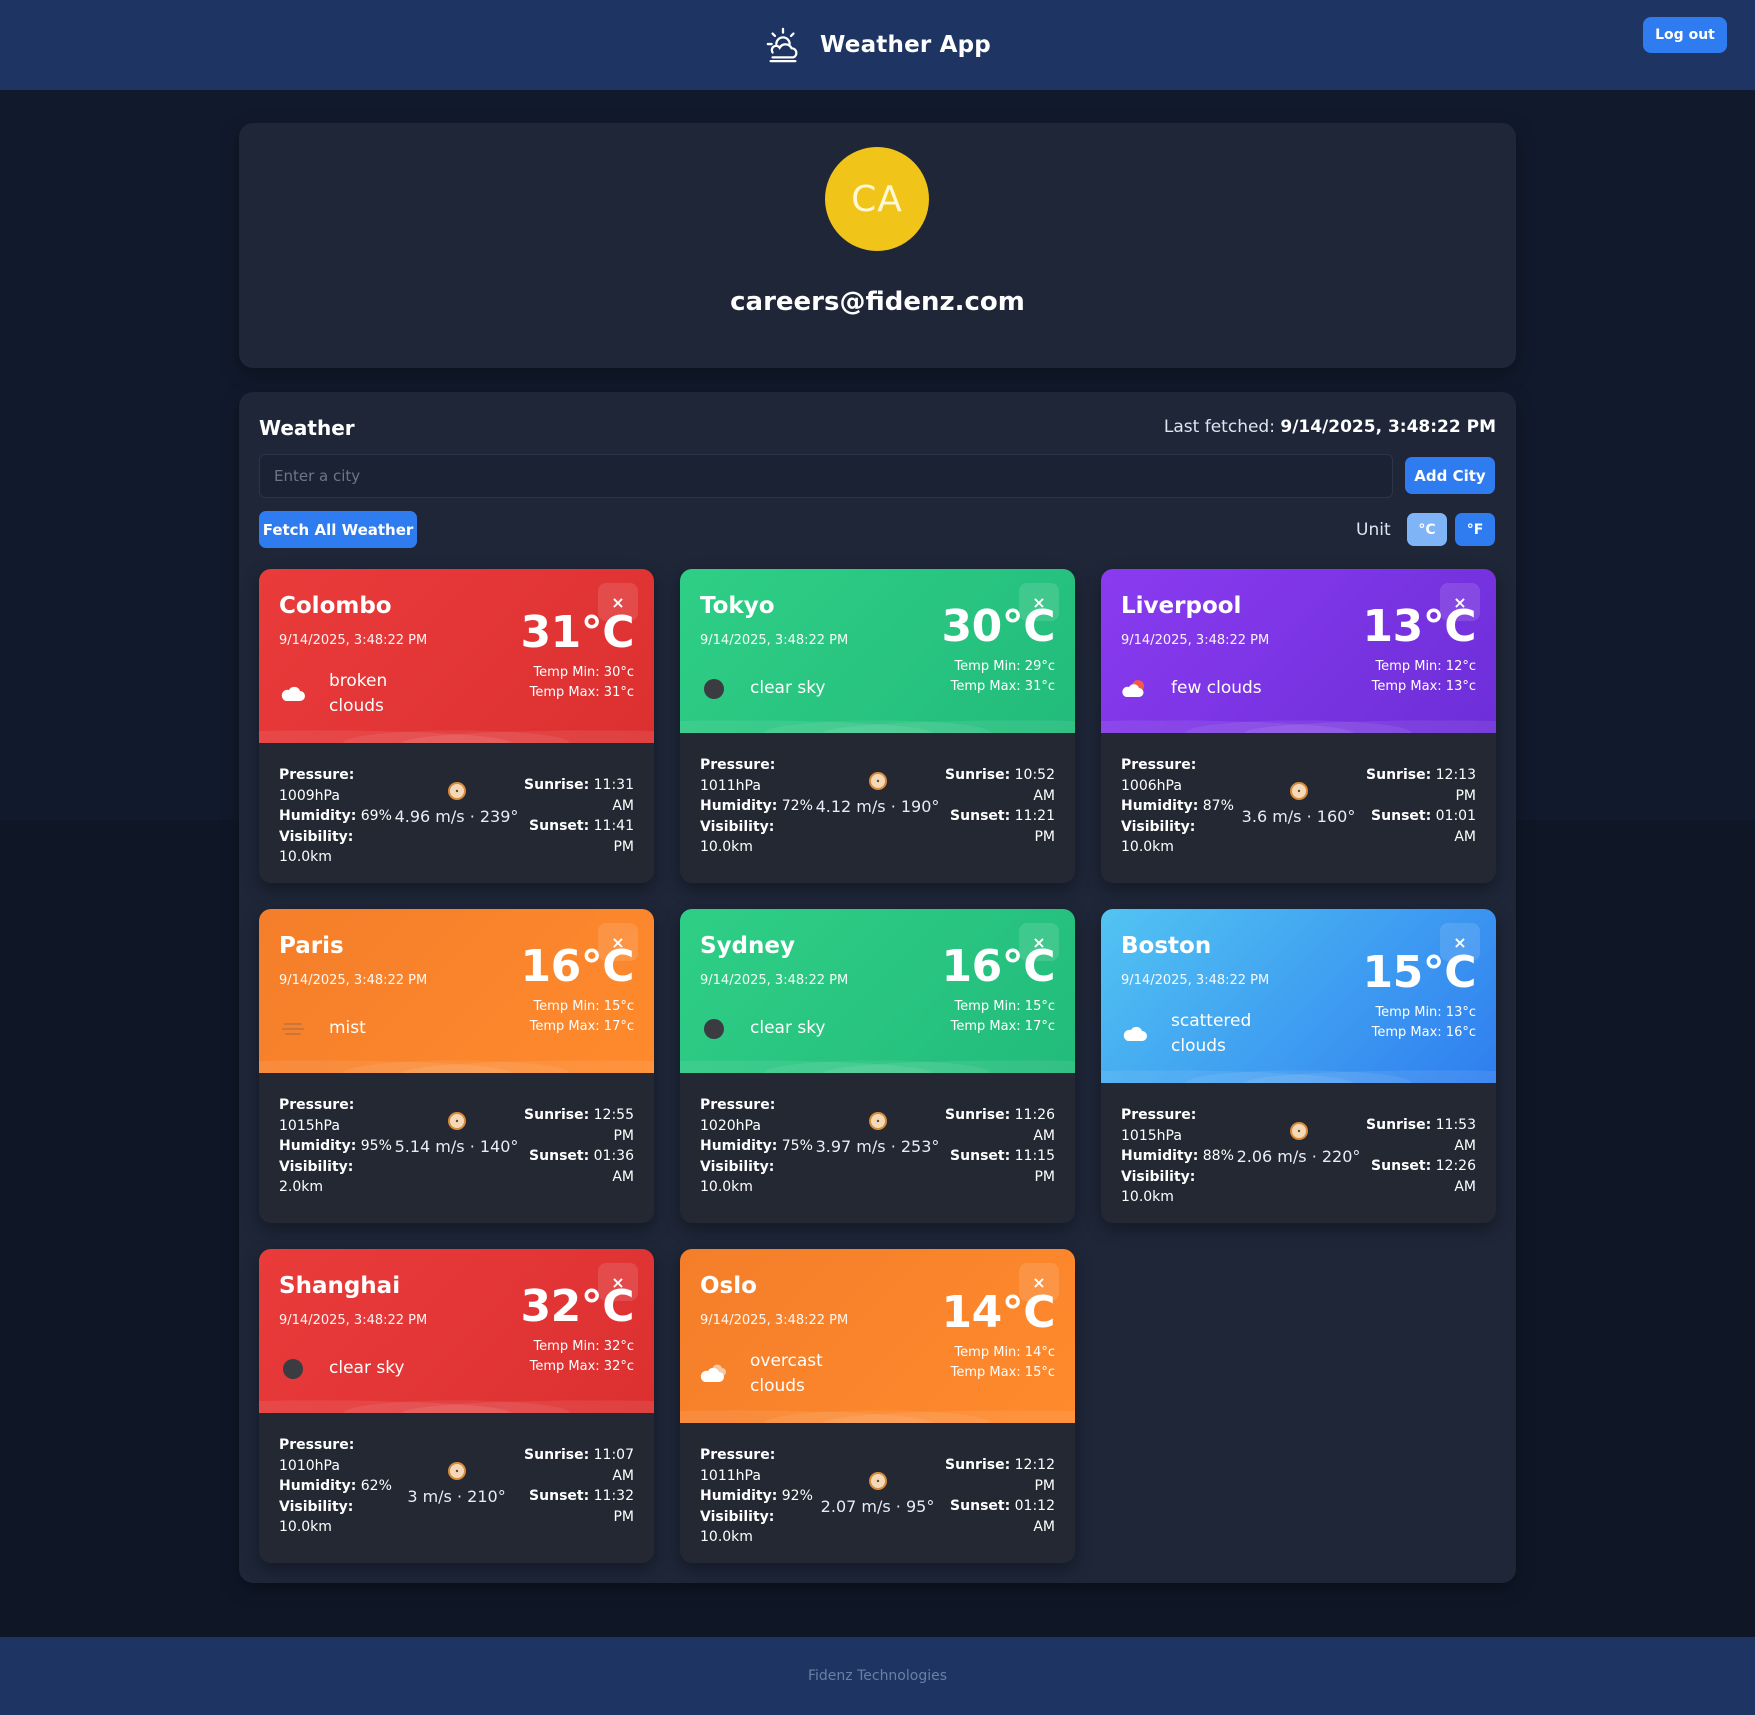  What do you see at coordinates (581, 1366) in the screenshot?
I see `card-temp-max: Temp Max: 32°c` at bounding box center [581, 1366].